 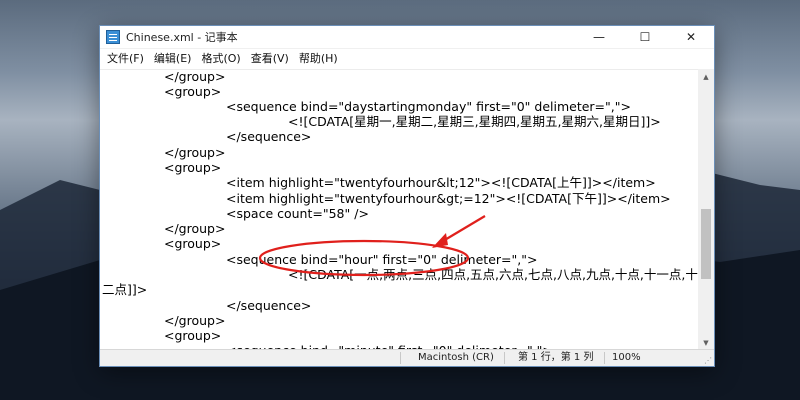 I want to click on code-line: 二点]]>, so click(x=125, y=289).